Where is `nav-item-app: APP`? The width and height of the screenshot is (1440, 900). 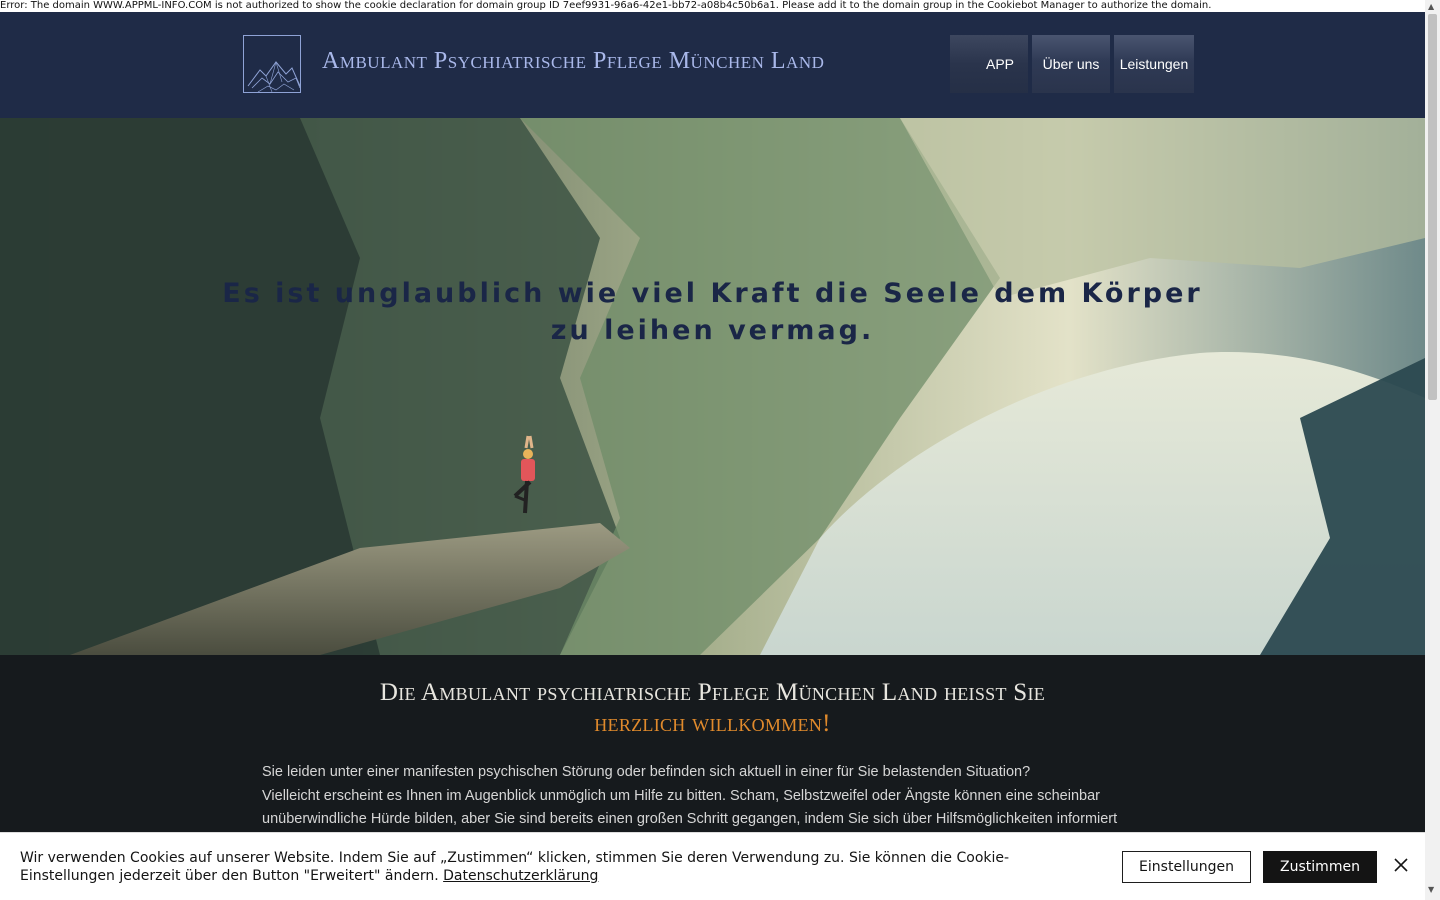
nav-item-app: APP is located at coordinates (989, 64).